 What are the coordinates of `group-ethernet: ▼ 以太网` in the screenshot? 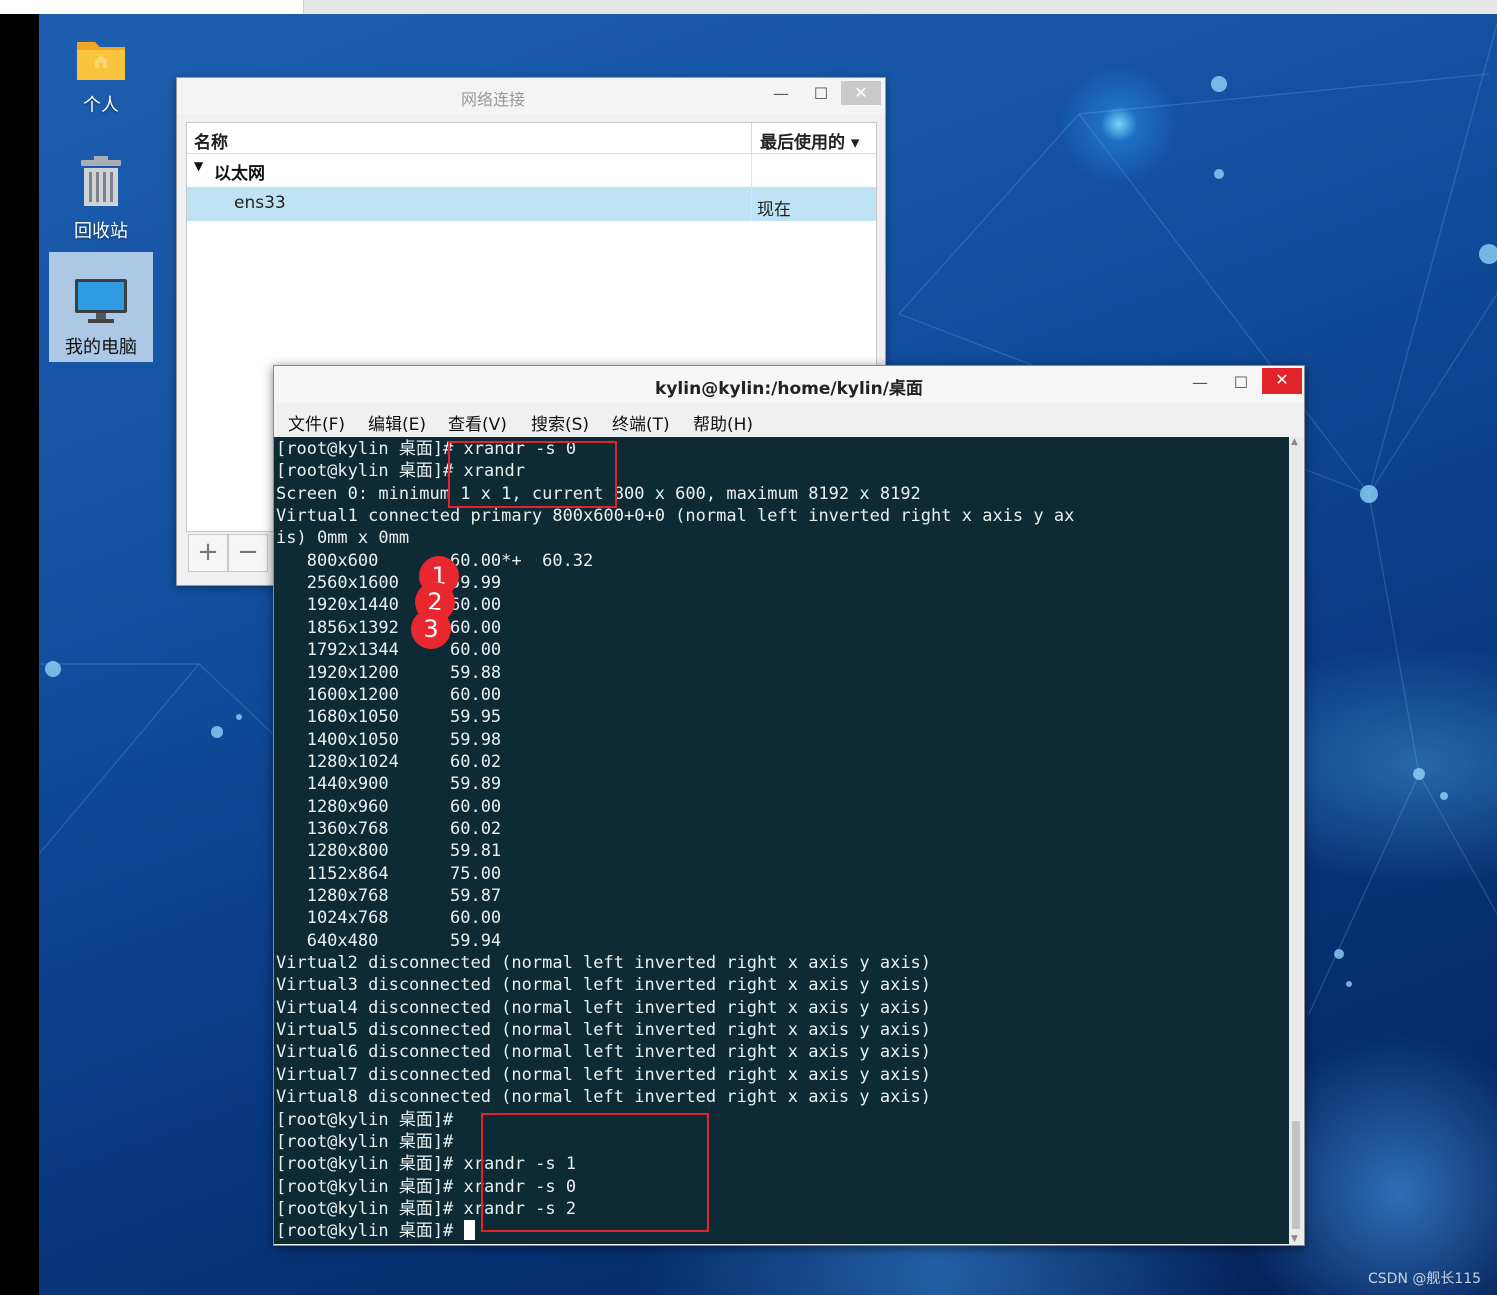 It's located at (531, 170).